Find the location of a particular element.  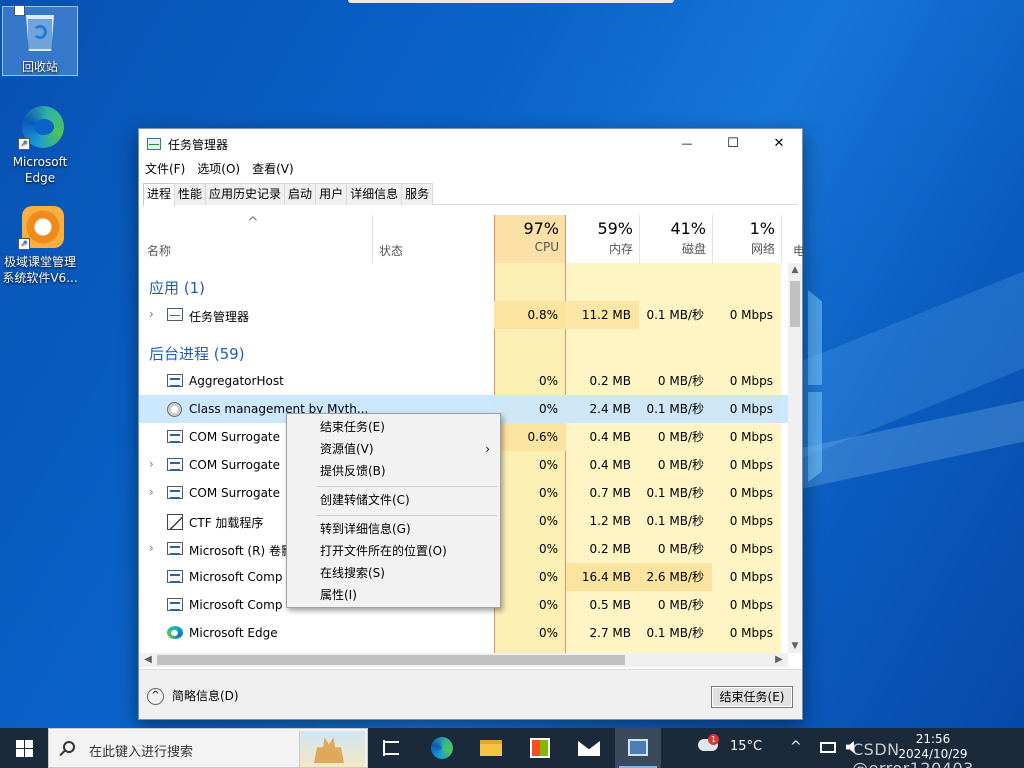

tab-app-history: 应用历史记录 is located at coordinates (245, 194).